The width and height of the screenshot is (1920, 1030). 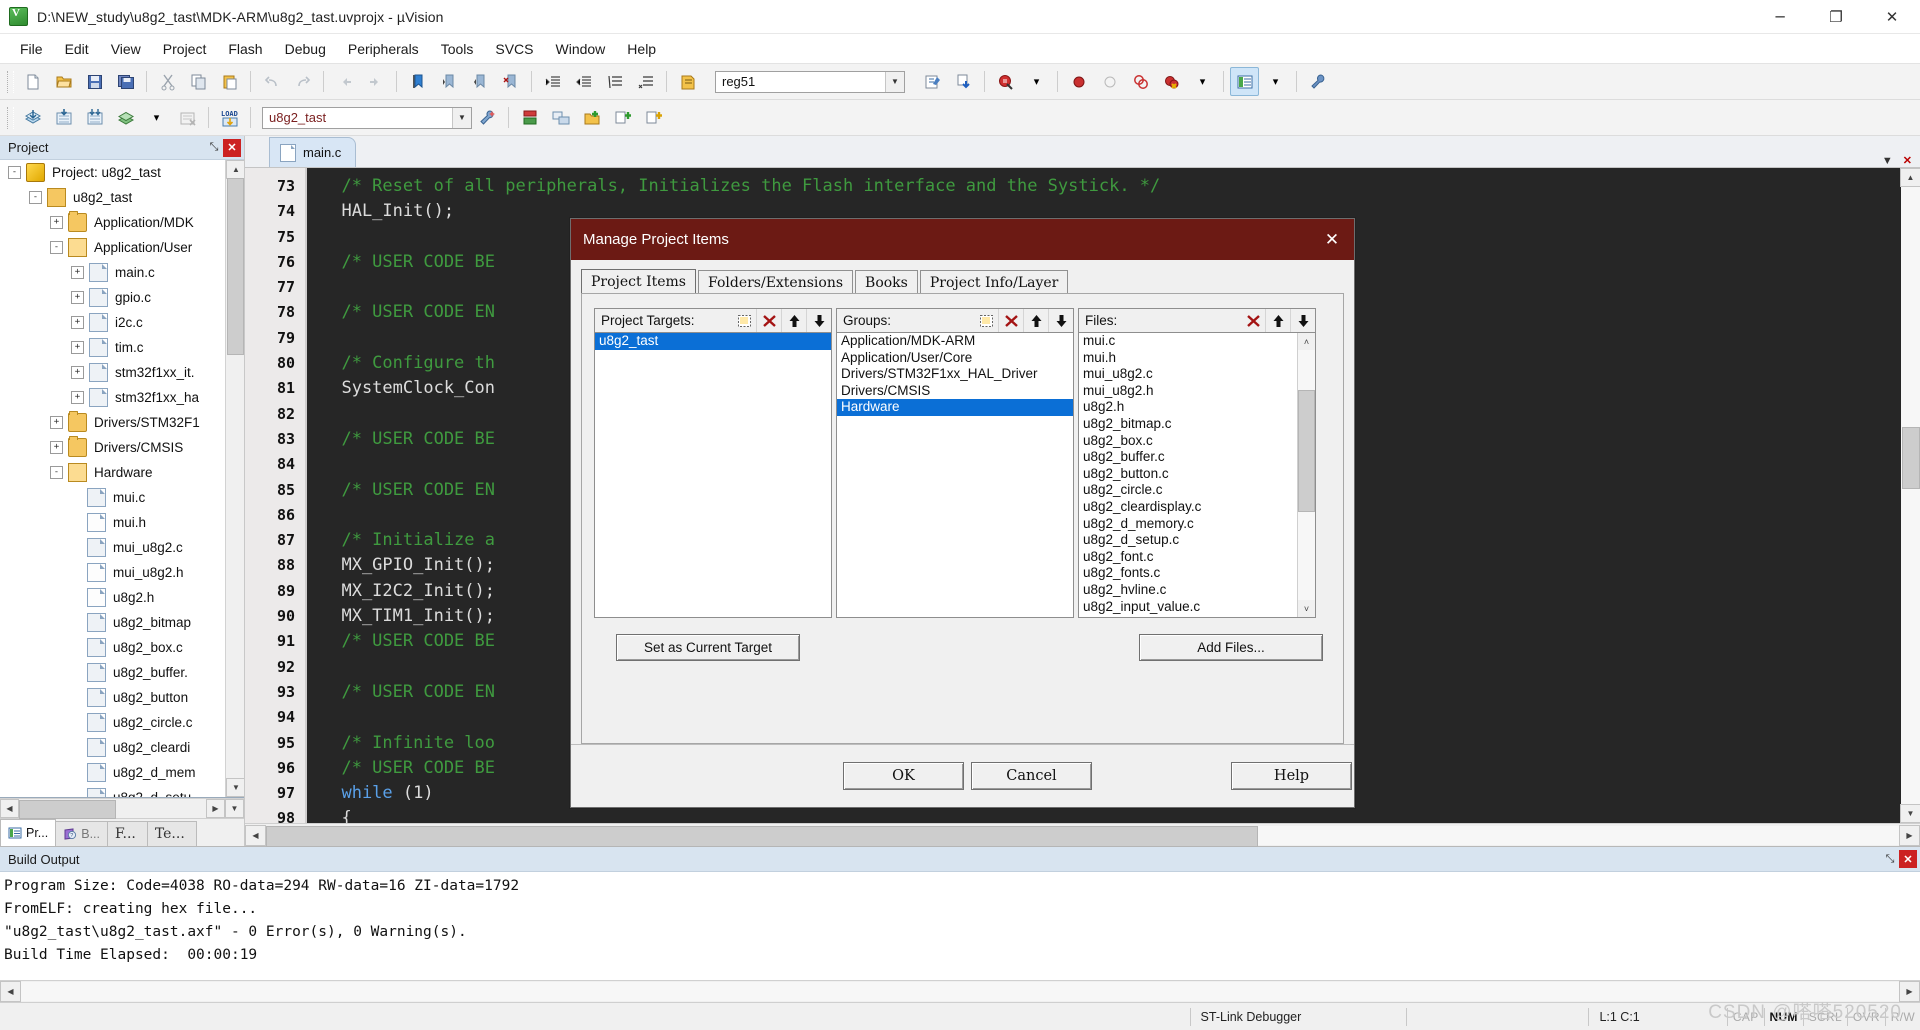 I want to click on rebuild-icon, so click(x=94, y=117).